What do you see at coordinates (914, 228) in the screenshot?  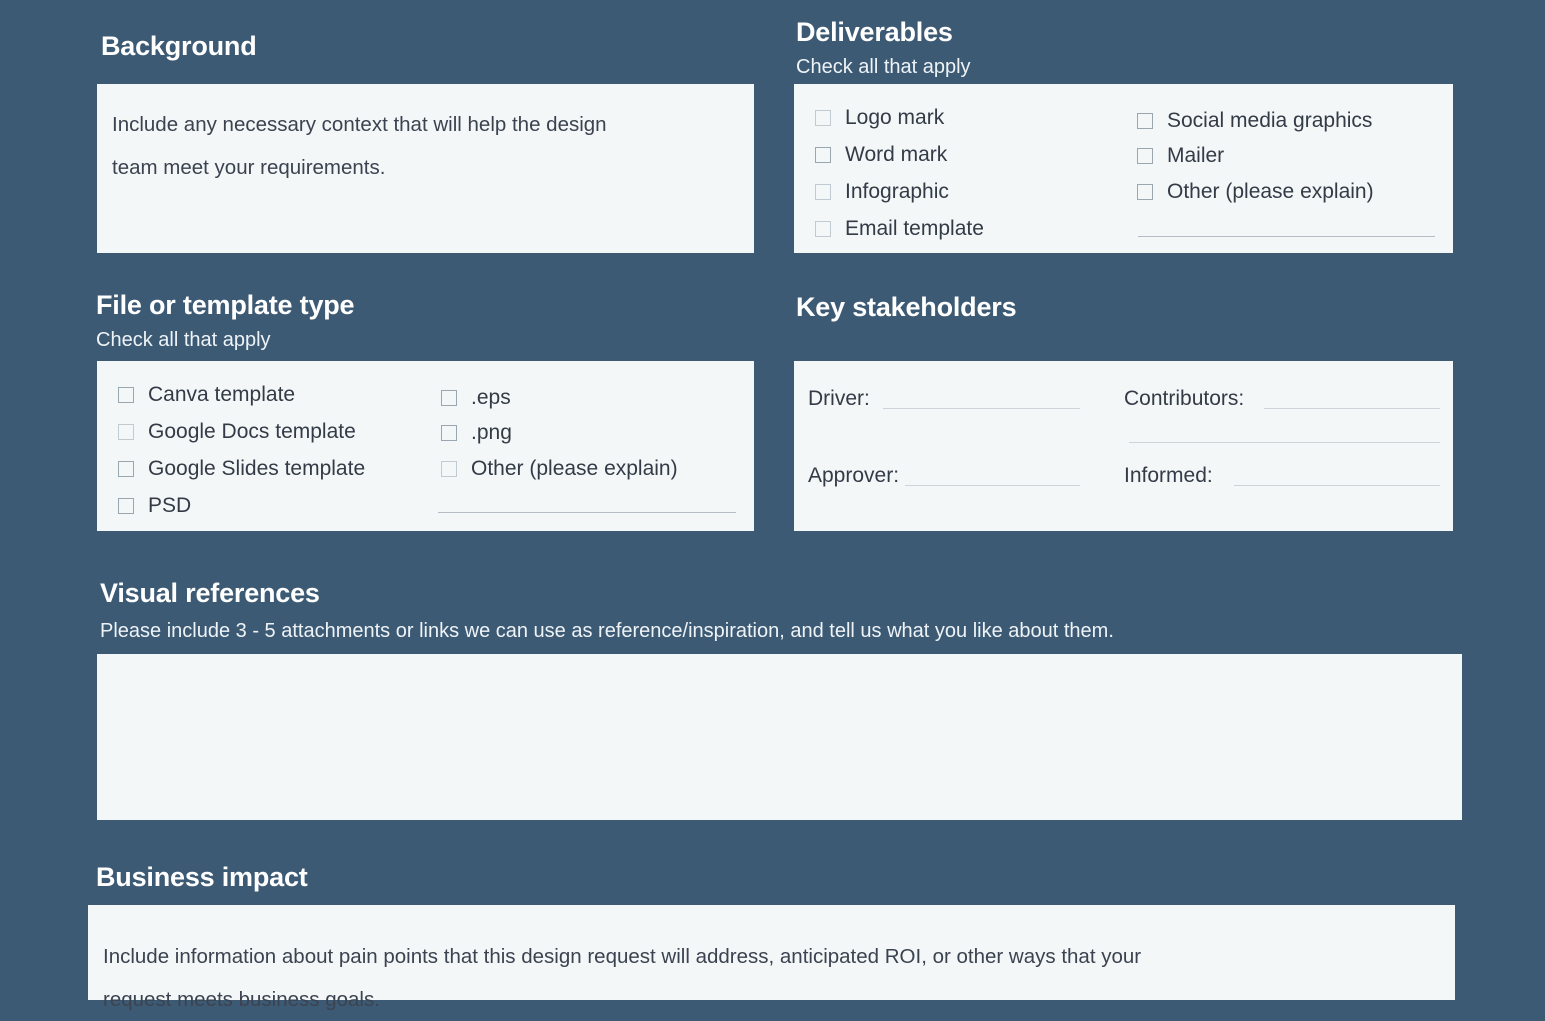 I see `deliverables-option-label: Email template` at bounding box center [914, 228].